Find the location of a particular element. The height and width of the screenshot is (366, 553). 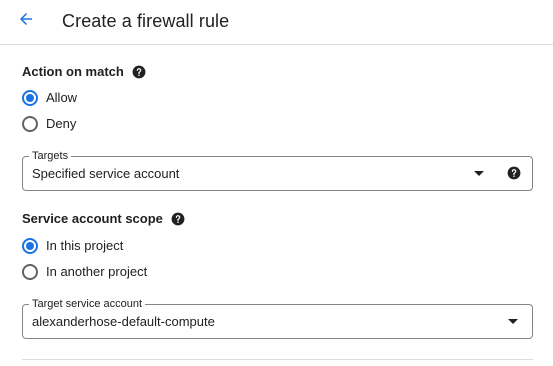

service-account-scope-label: Service account scope is located at coordinates (103, 219).